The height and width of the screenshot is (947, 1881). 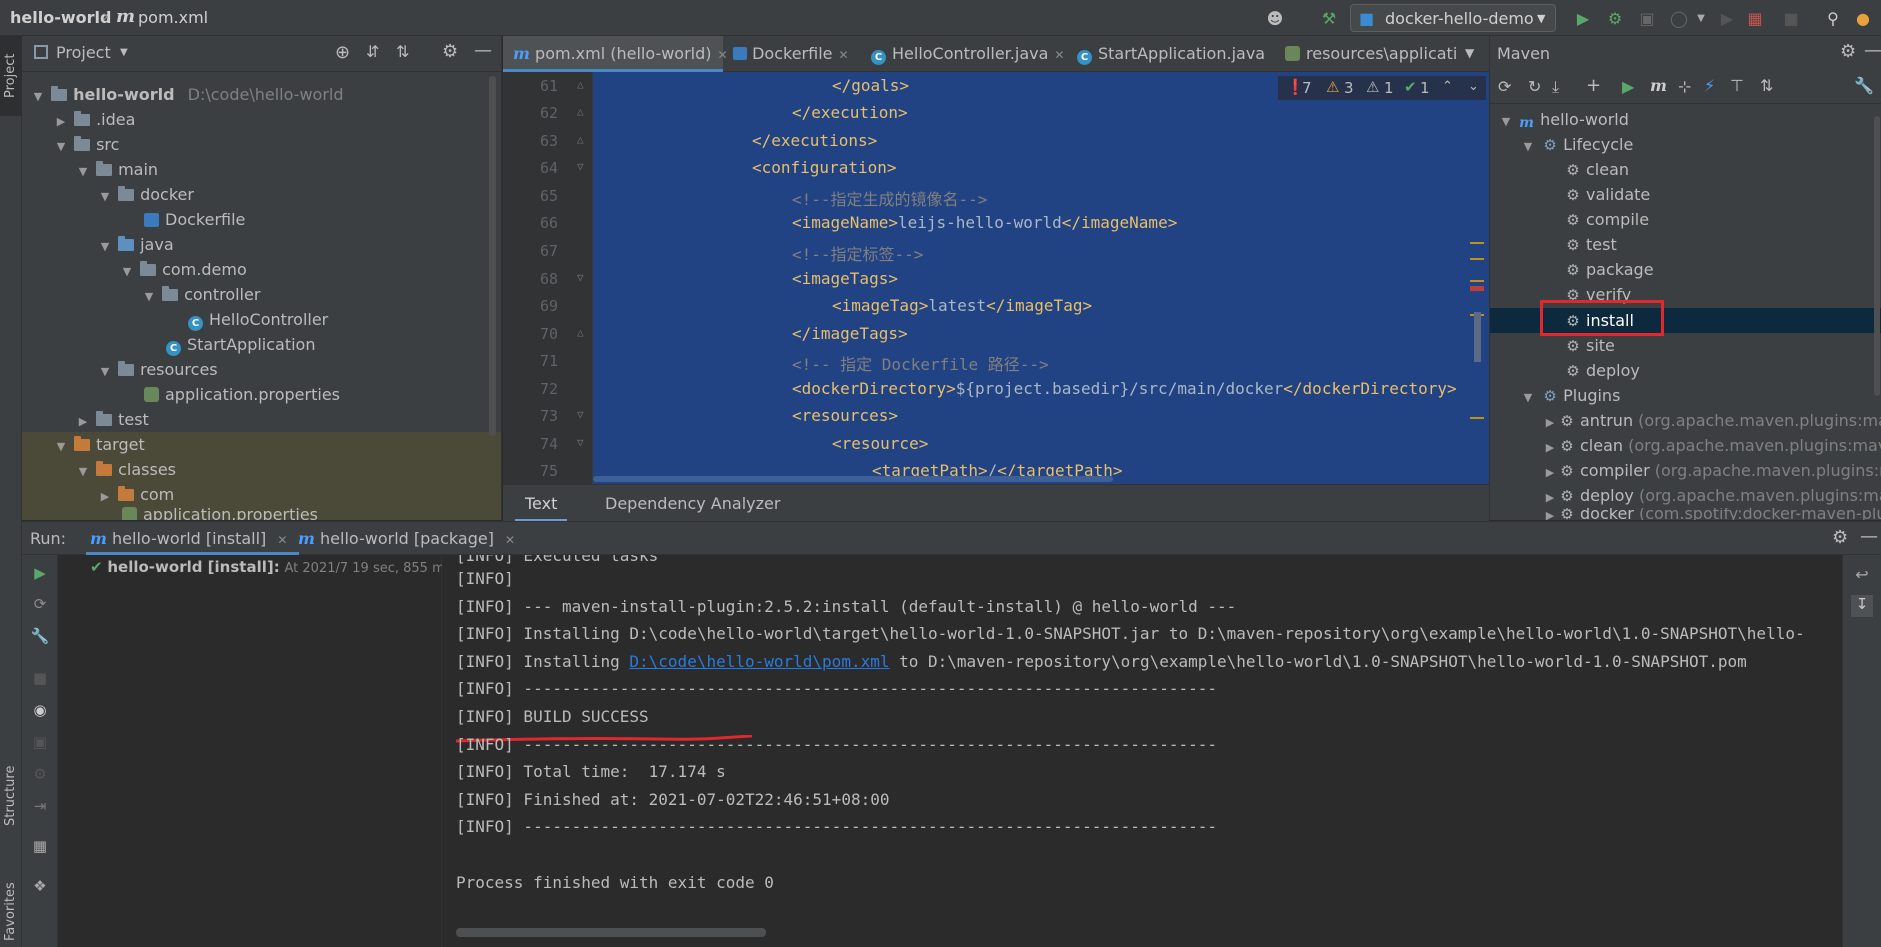 What do you see at coordinates (40, 574) in the screenshot?
I see `rerun-icon: ▶` at bounding box center [40, 574].